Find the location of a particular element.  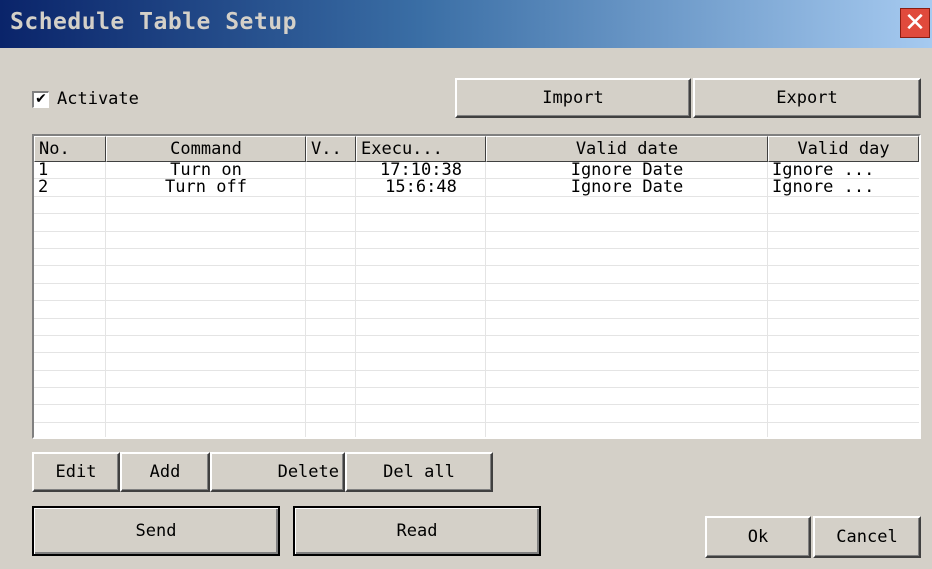

send-button: Send is located at coordinates (156, 531).